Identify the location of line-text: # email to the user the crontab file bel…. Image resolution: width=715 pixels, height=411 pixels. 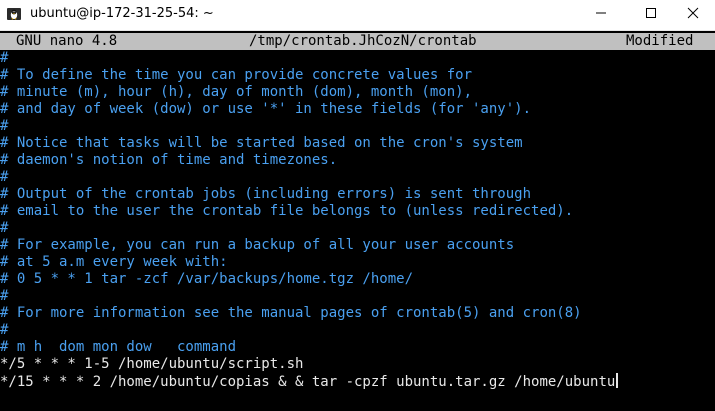
(287, 211).